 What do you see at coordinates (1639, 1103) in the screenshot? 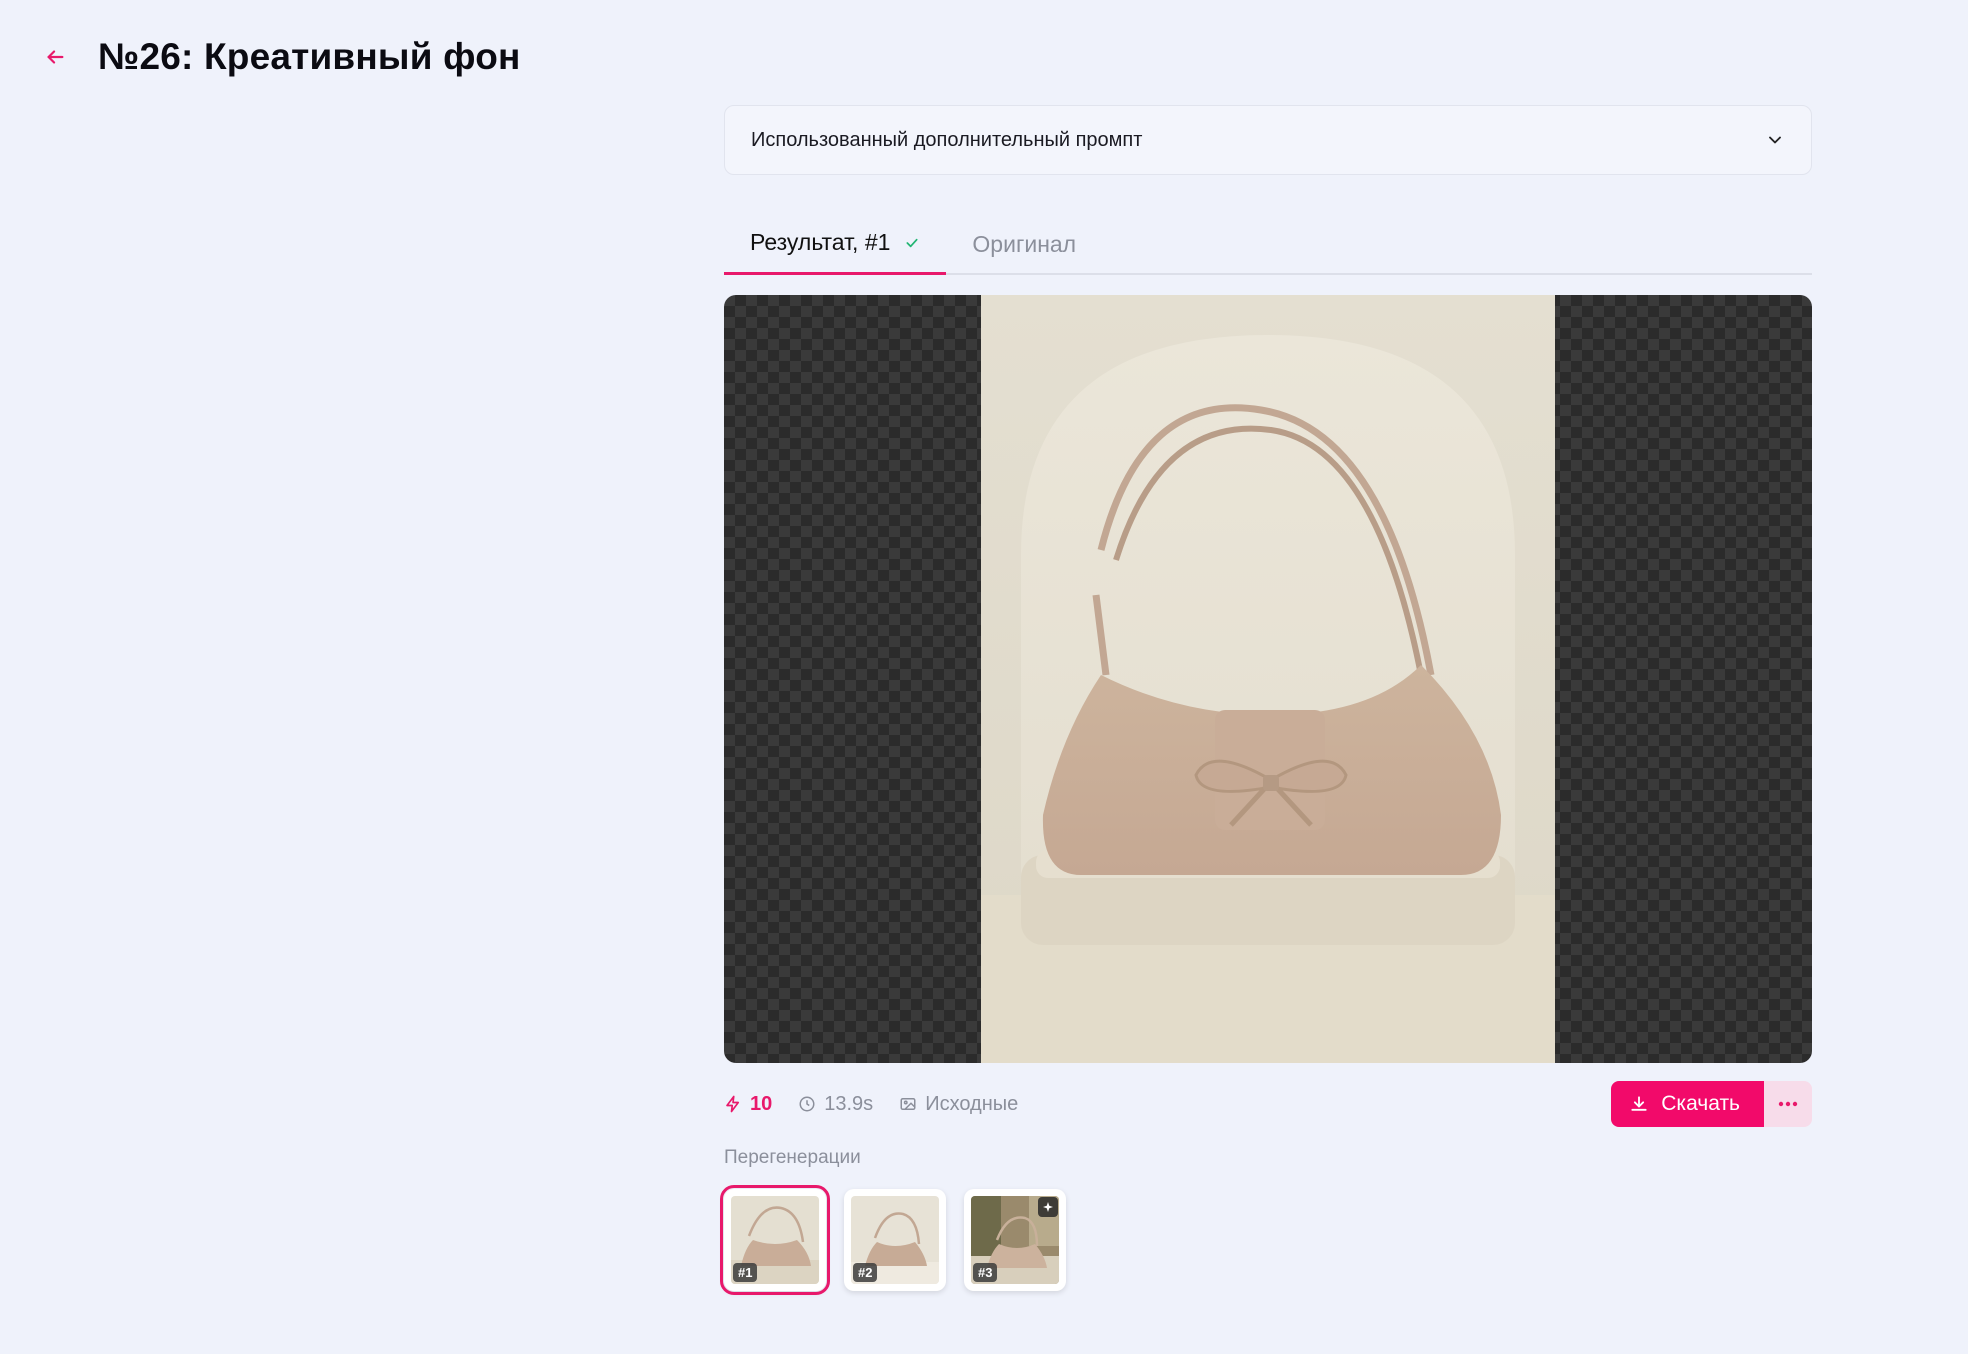
I see `download-icon` at bounding box center [1639, 1103].